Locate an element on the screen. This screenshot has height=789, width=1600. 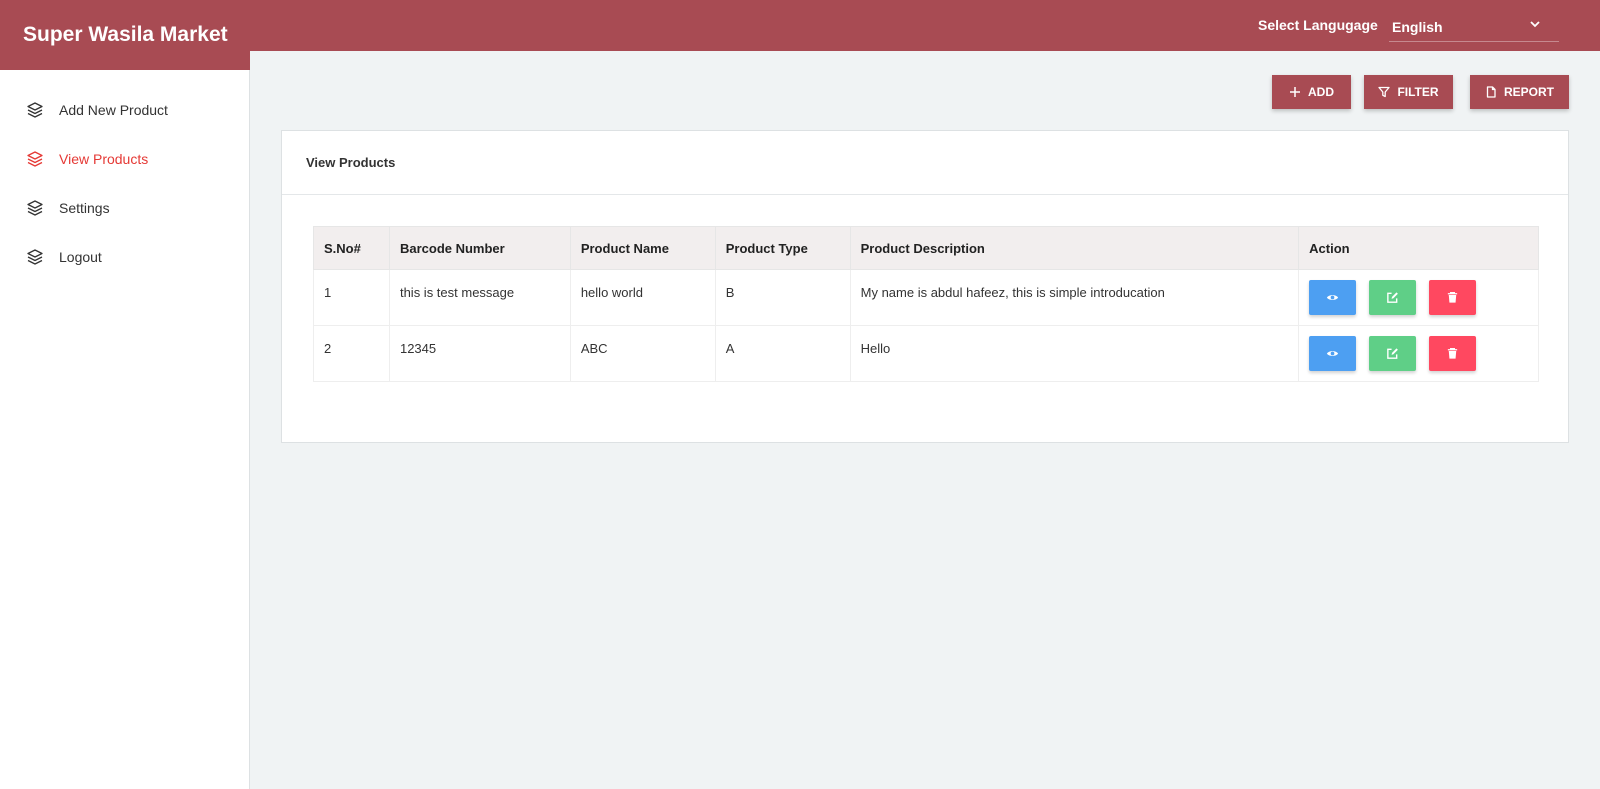
card-title: View Products is located at coordinates (925, 163).